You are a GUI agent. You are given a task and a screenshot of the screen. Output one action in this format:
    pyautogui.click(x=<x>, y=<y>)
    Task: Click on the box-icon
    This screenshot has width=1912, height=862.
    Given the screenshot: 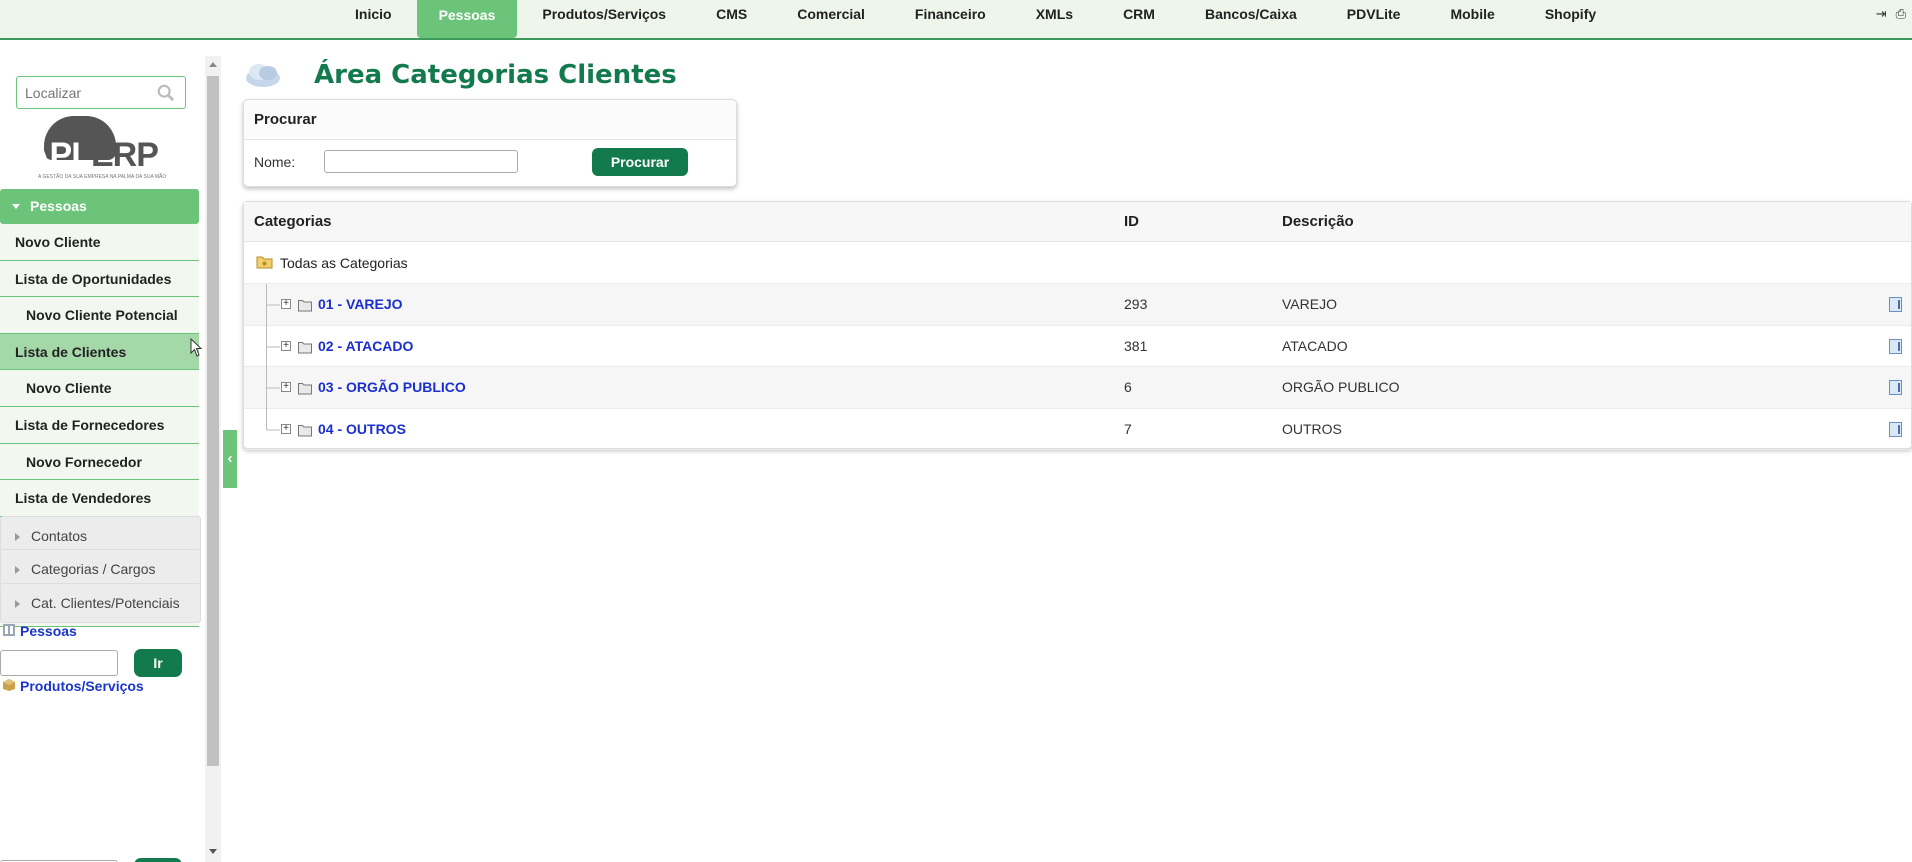 What is the action you would take?
    pyautogui.click(x=9, y=685)
    